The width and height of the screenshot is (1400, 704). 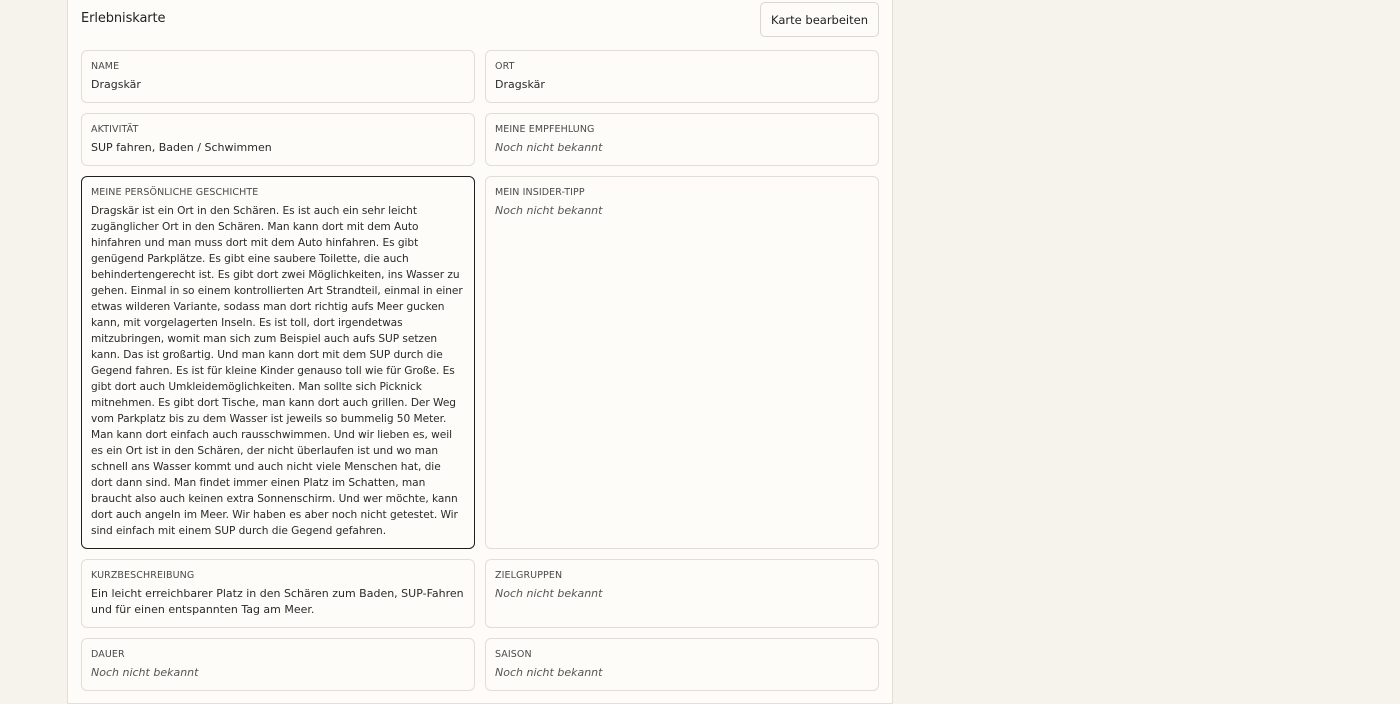 I want to click on target-groups-field: ZIELGRUPPEN Noch nicht bekannt, so click(x=682, y=593).